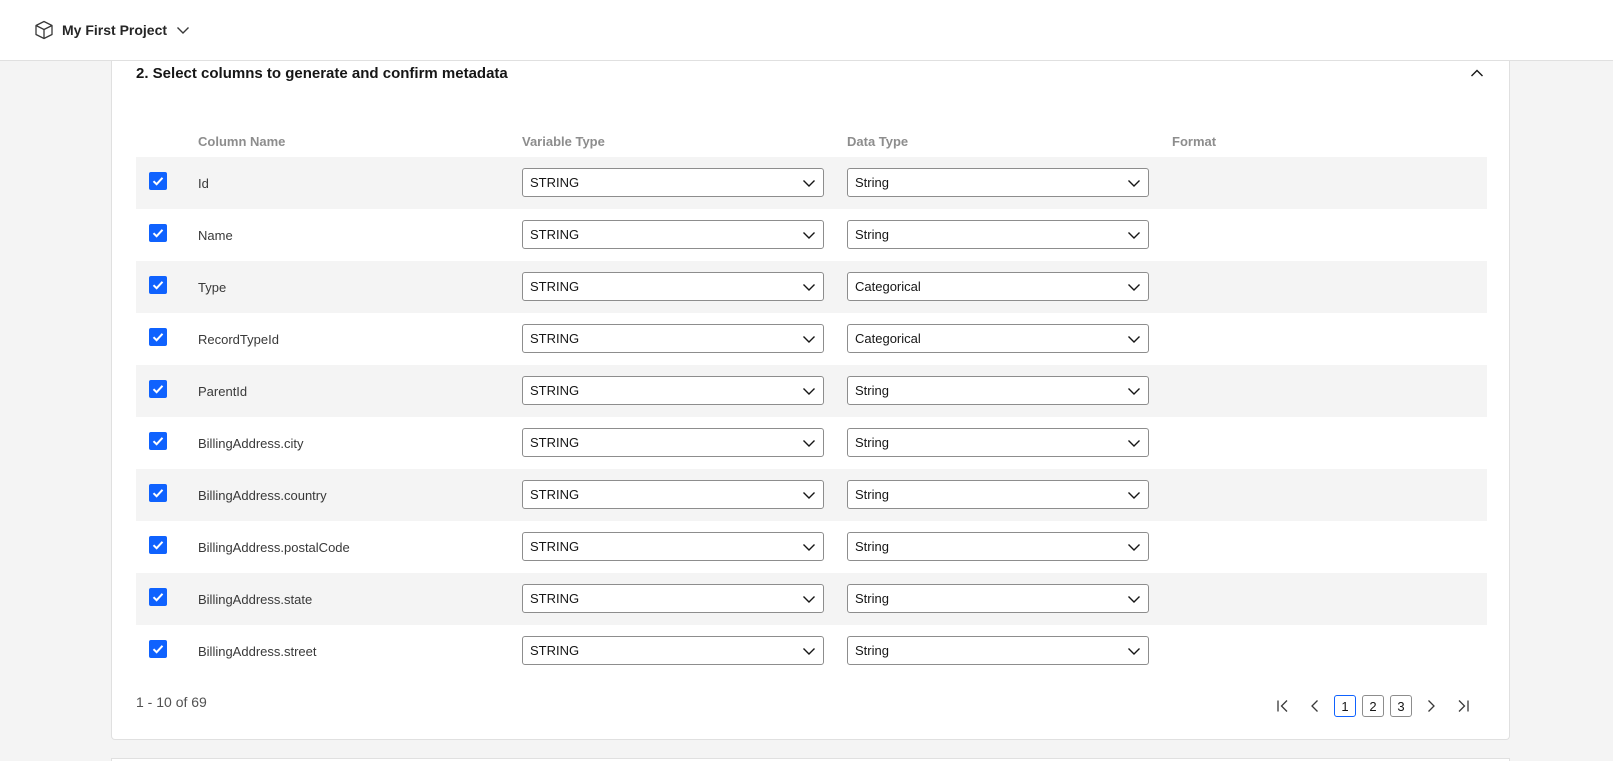 The width and height of the screenshot is (1613, 761). Describe the element at coordinates (806, 30) in the screenshot. I see `top-bar: My First Project` at that location.